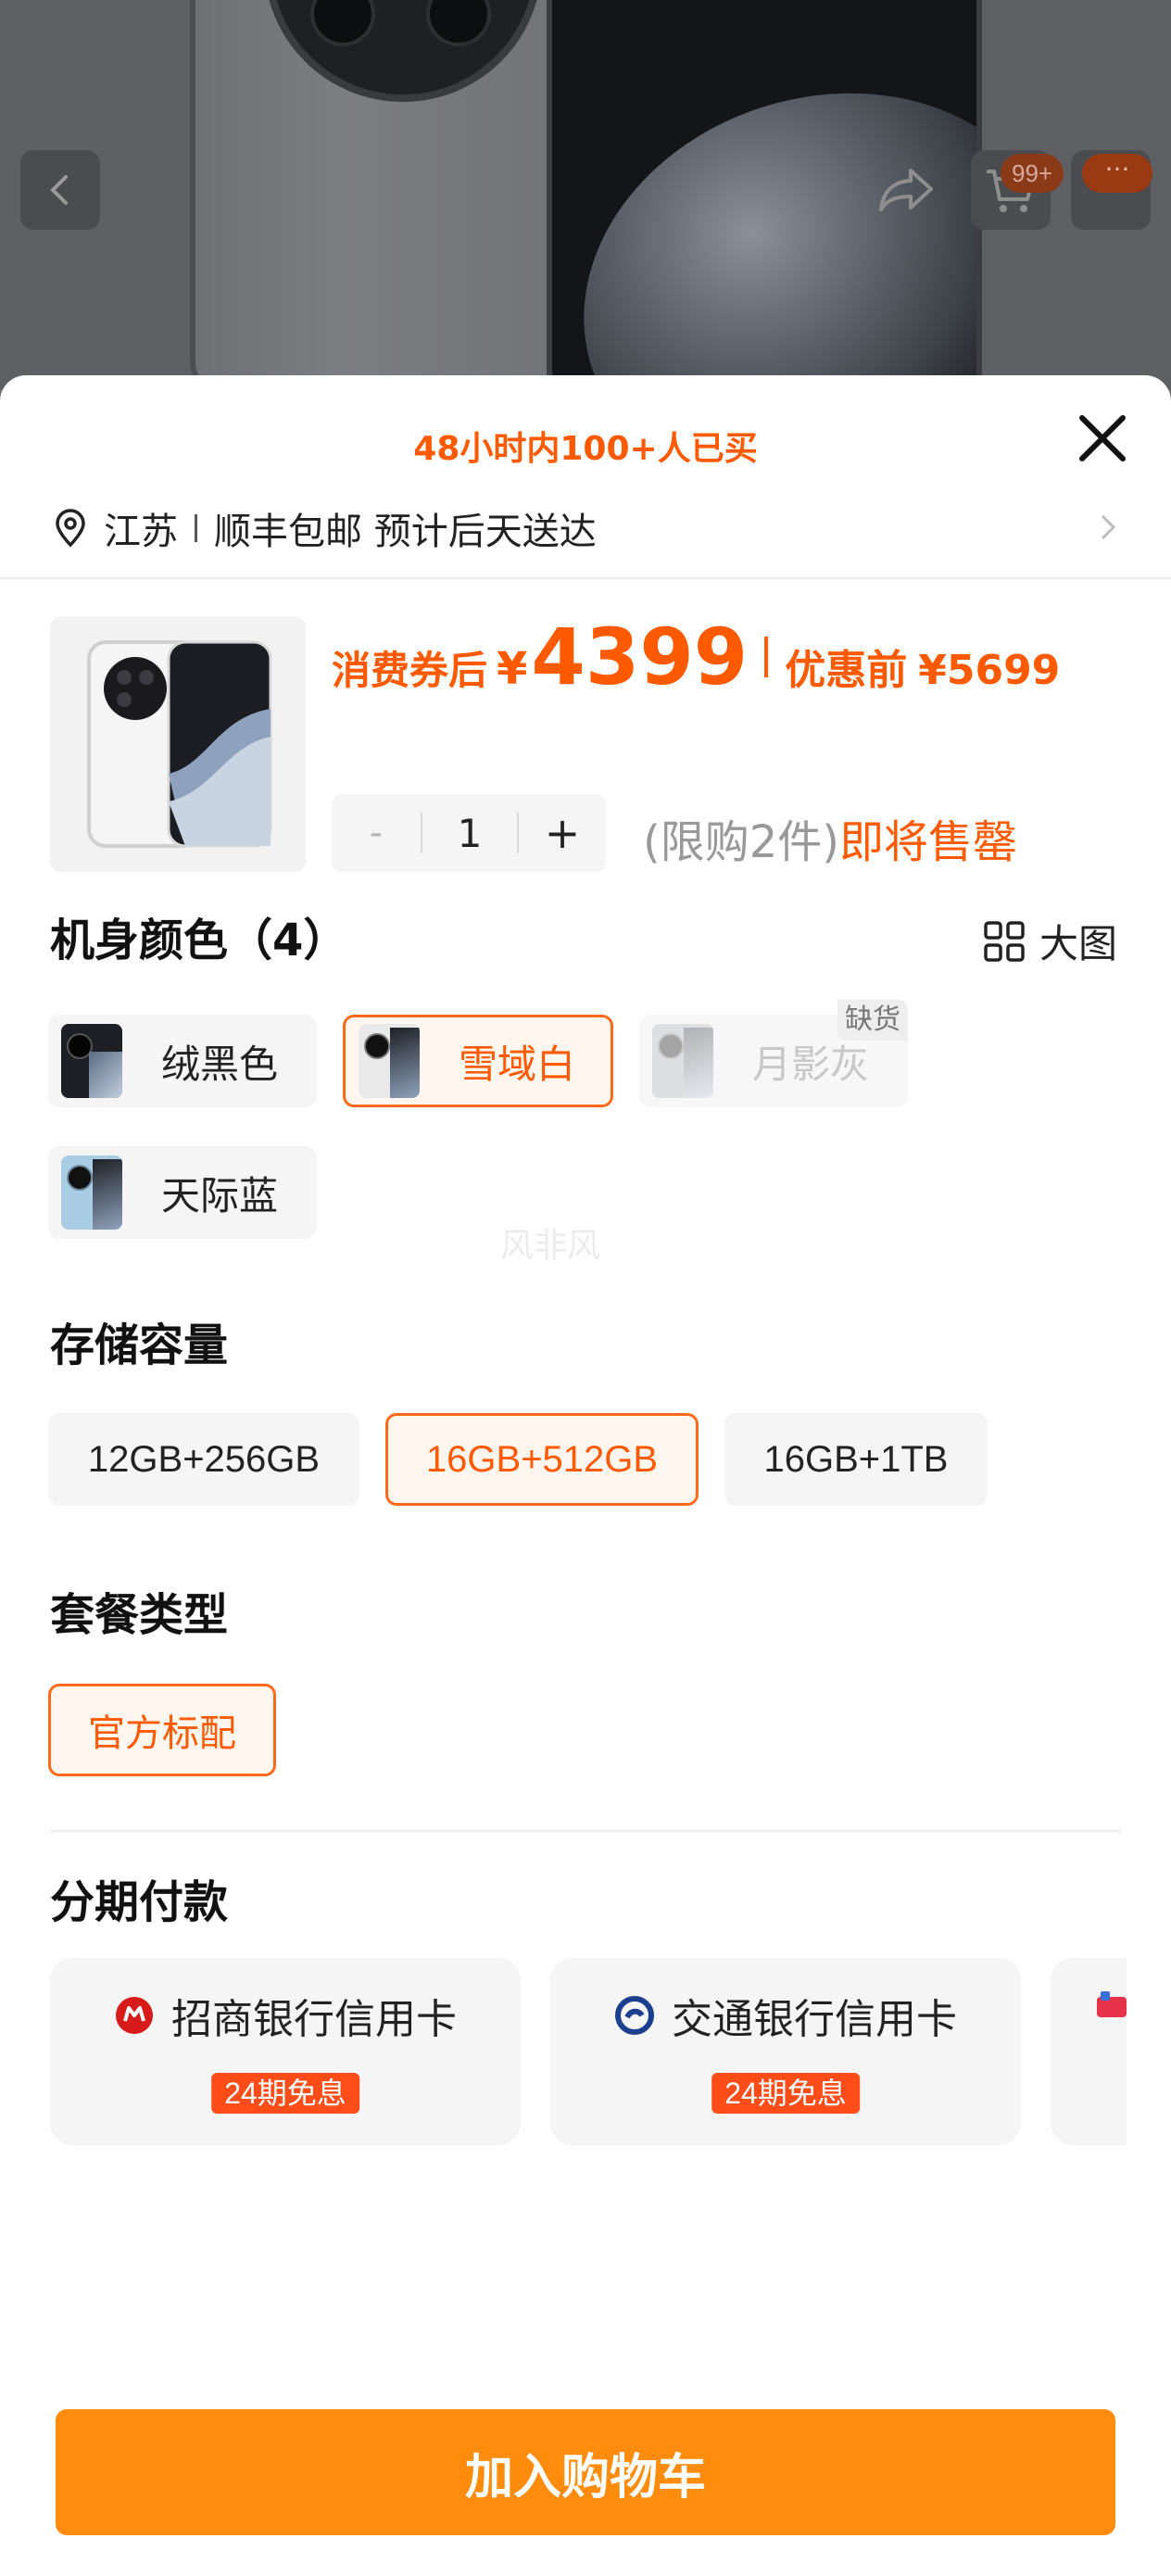 The image size is (1171, 2576). I want to click on installment-logo-icon, so click(1112, 2004).